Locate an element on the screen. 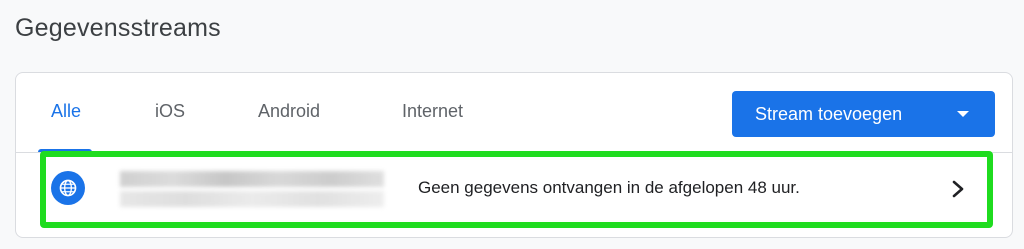  tab-all: Alle is located at coordinates (66, 111).